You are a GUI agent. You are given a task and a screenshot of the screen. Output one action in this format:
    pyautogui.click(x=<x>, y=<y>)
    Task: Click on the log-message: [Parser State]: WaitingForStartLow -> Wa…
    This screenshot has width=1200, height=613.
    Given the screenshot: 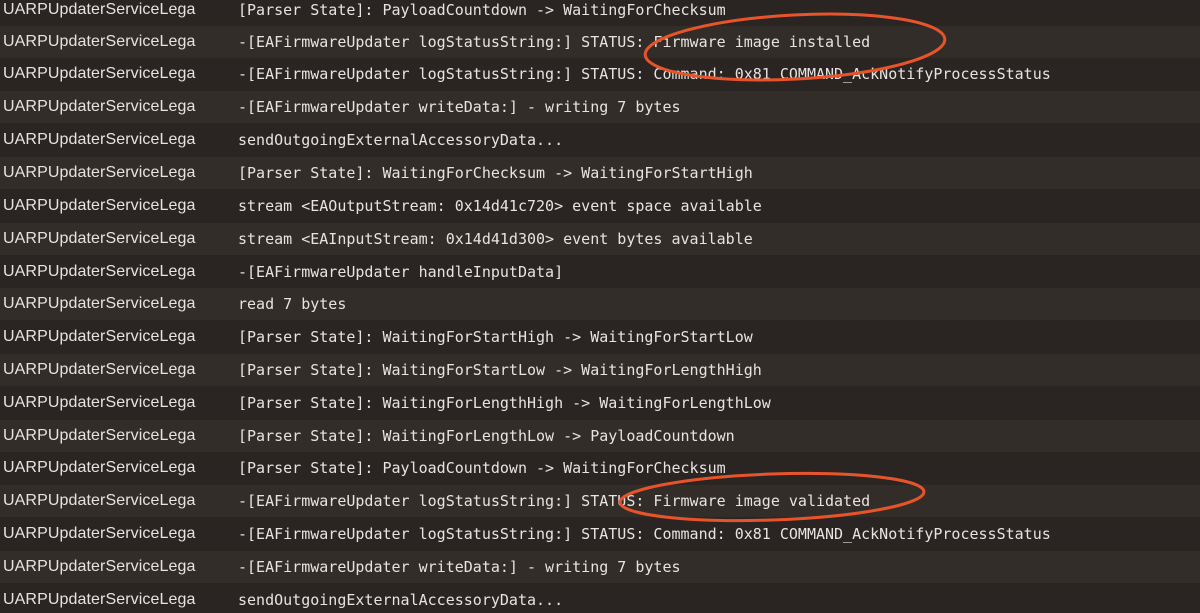 What is the action you would take?
    pyautogui.click(x=500, y=370)
    